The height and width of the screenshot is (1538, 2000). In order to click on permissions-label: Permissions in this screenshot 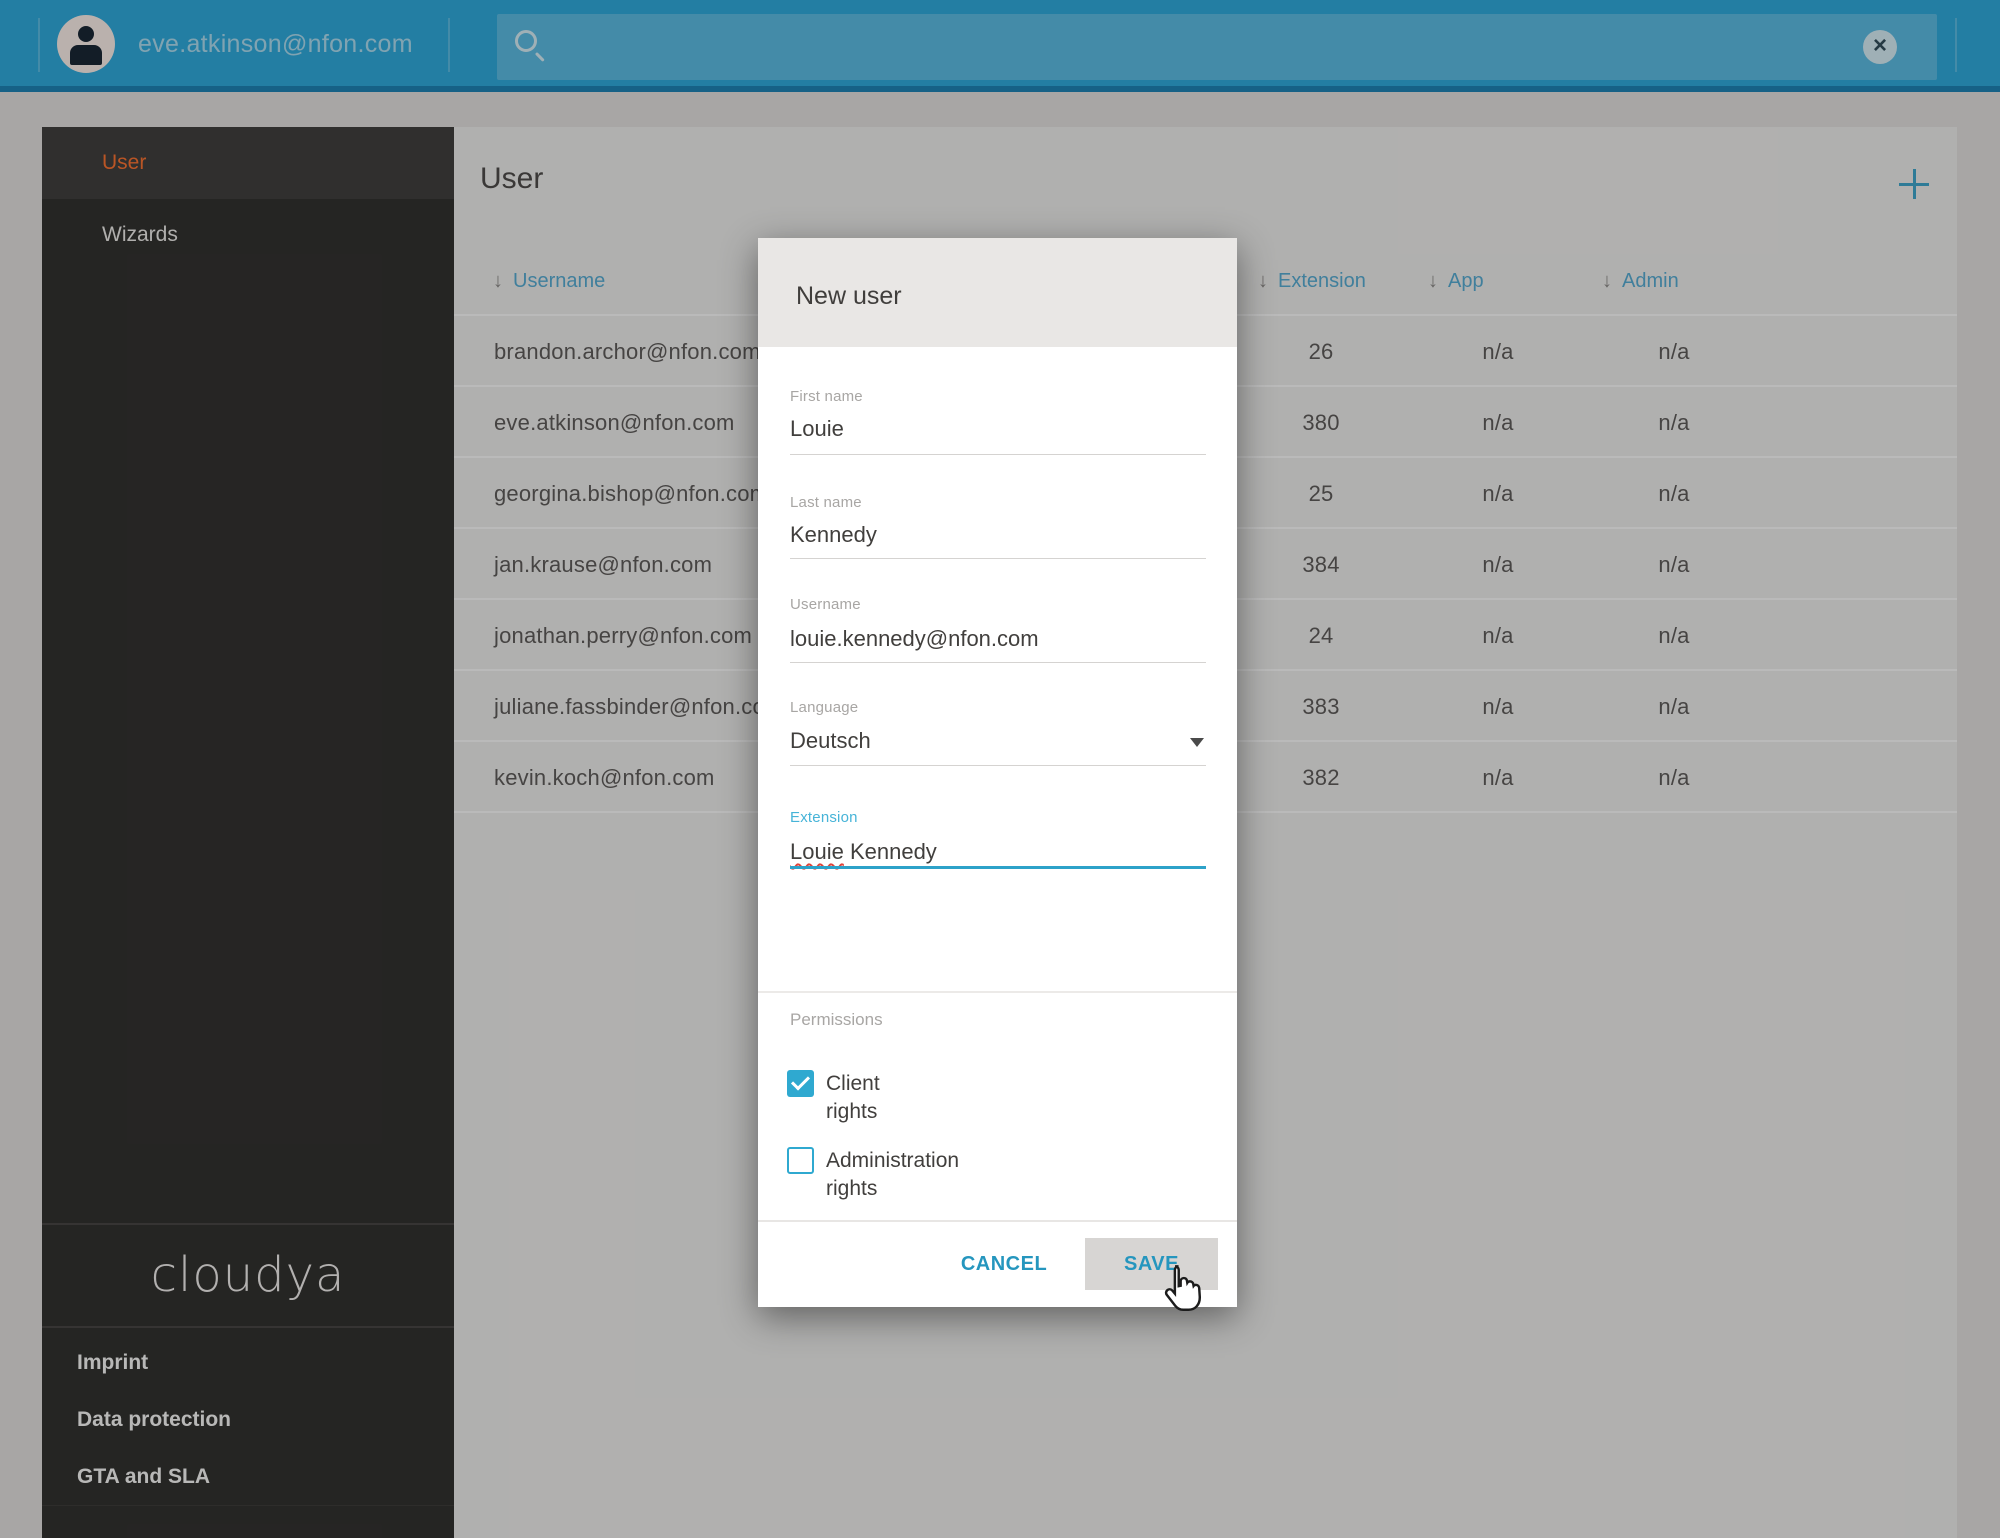, I will do `click(836, 1019)`.